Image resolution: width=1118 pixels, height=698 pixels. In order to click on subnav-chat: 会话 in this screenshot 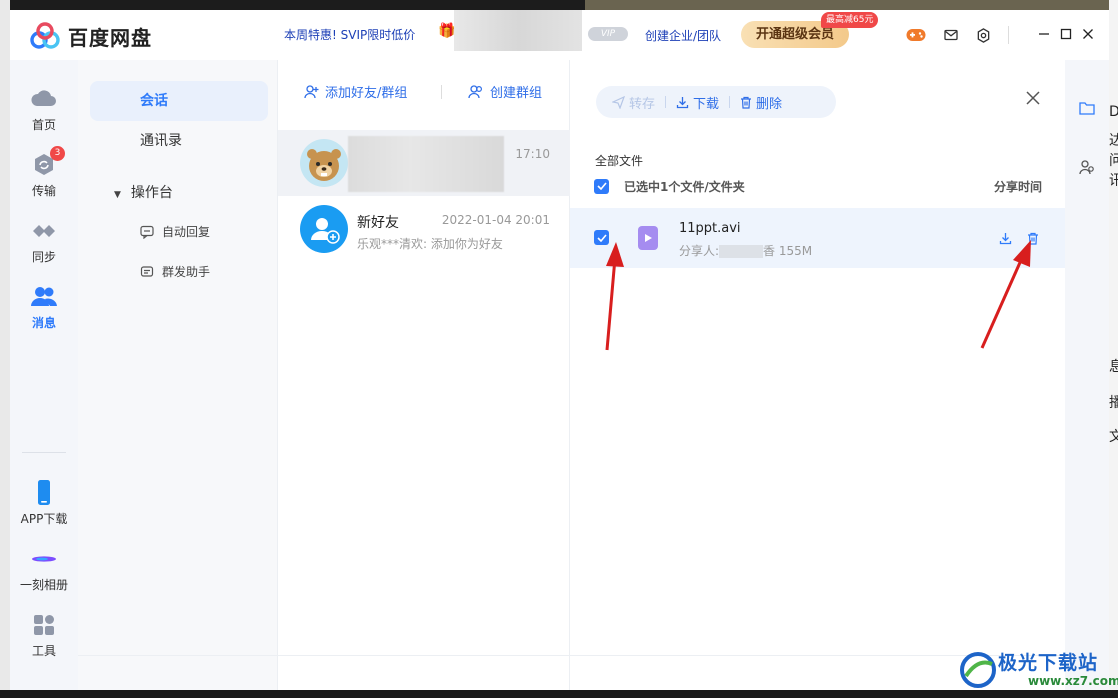, I will do `click(179, 101)`.